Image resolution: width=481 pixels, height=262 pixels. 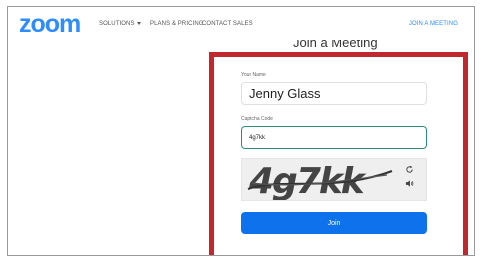 I want to click on captcha-input-value: 4g7kk, so click(x=257, y=137).